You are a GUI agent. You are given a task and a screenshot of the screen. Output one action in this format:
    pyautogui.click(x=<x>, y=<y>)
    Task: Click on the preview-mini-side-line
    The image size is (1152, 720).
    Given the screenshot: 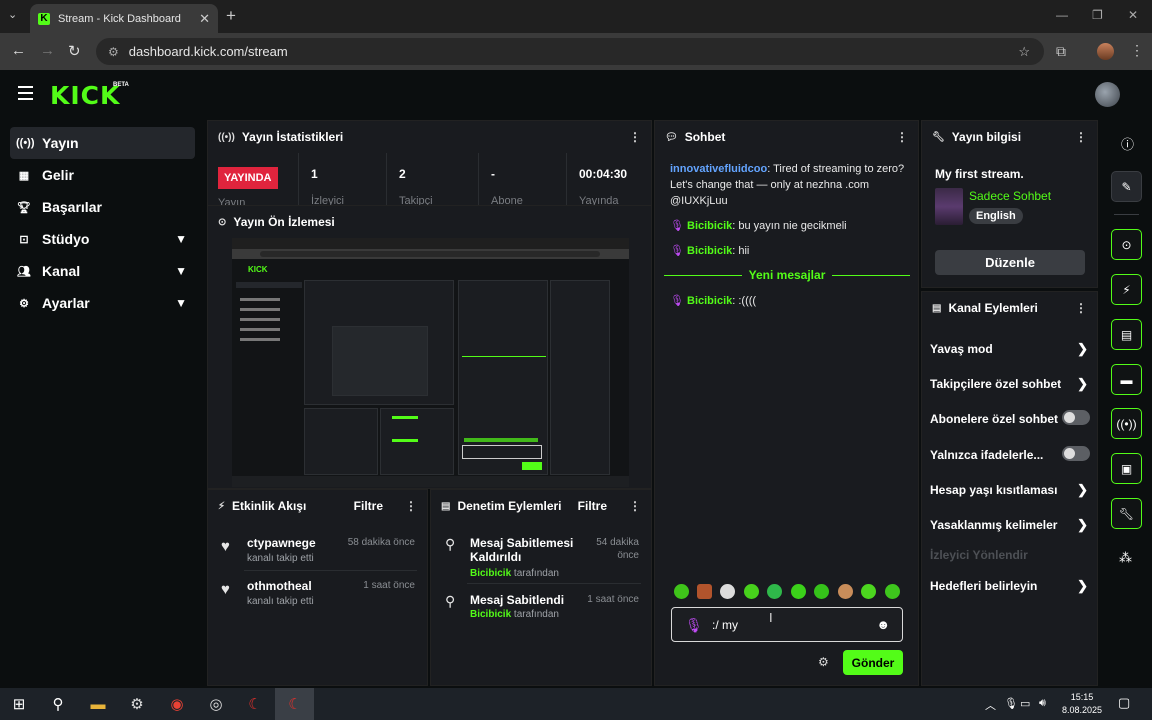 What is the action you would take?
    pyautogui.click(x=260, y=329)
    